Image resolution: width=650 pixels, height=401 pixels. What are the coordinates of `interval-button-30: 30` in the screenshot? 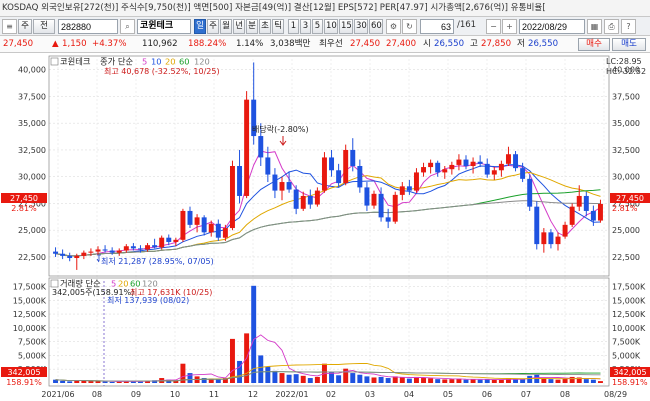 It's located at (361, 26).